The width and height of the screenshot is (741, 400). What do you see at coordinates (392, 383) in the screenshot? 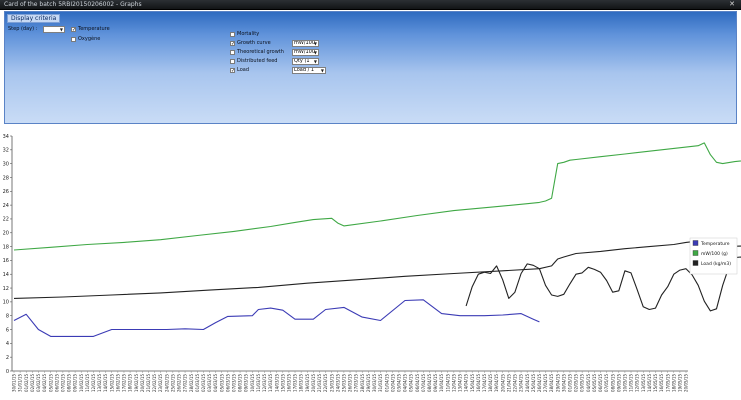
I see `x-tick-label: 02/04/15` at bounding box center [392, 383].